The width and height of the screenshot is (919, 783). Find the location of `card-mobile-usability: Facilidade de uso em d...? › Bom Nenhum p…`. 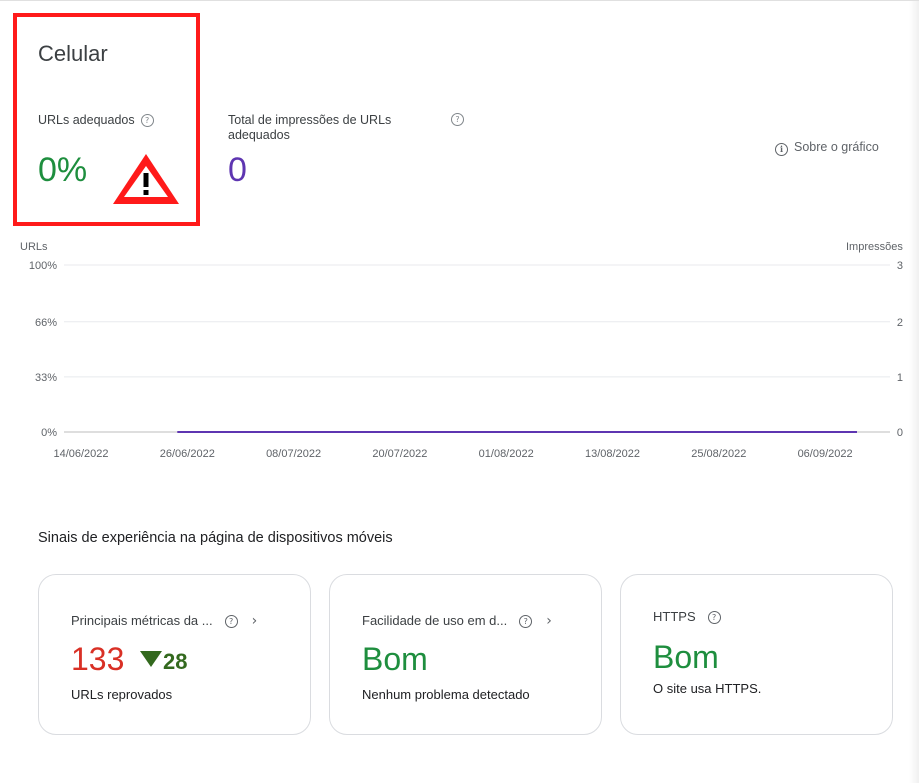

card-mobile-usability: Facilidade de uso em d...? › Bom Nenhum p… is located at coordinates (465, 654).